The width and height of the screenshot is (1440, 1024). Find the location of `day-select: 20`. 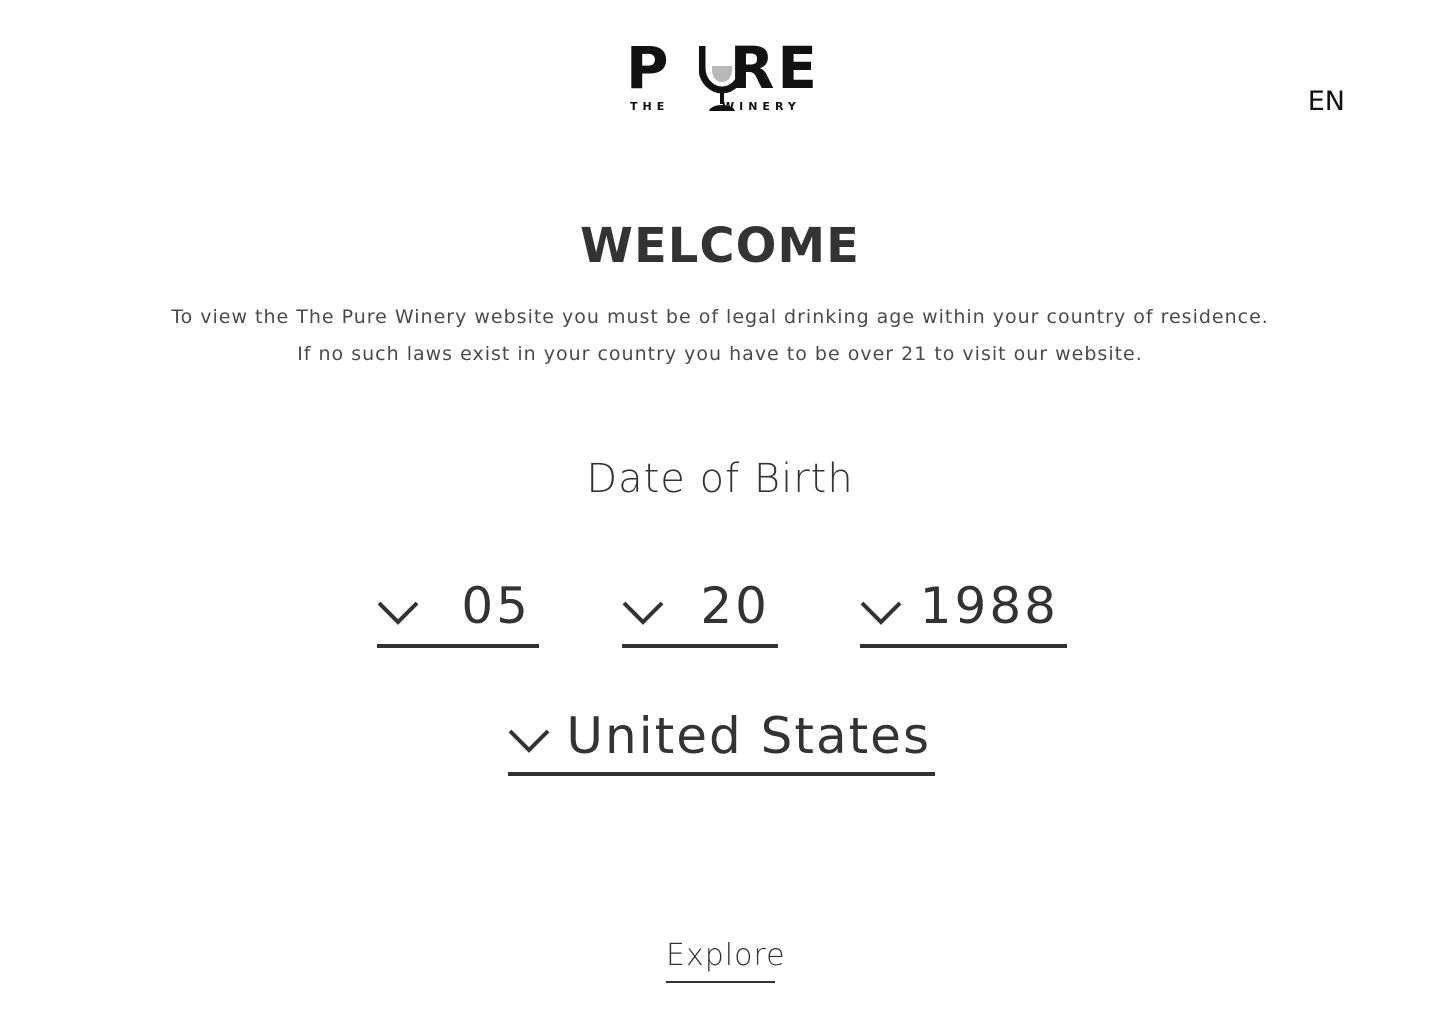

day-select: 20 is located at coordinates (700, 611).